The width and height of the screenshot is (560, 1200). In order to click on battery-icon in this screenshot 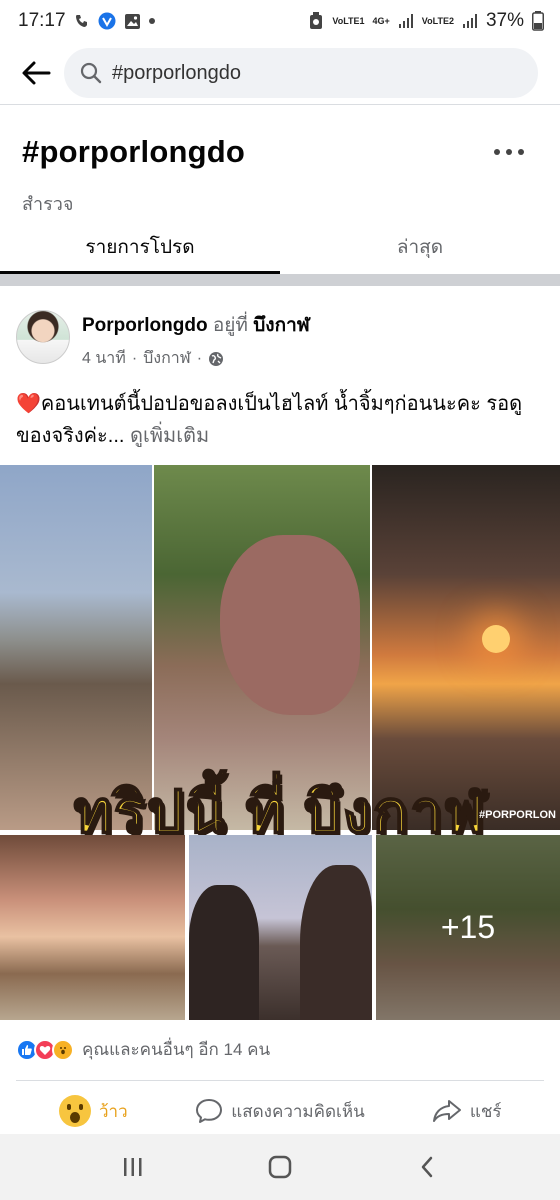, I will do `click(538, 21)`.